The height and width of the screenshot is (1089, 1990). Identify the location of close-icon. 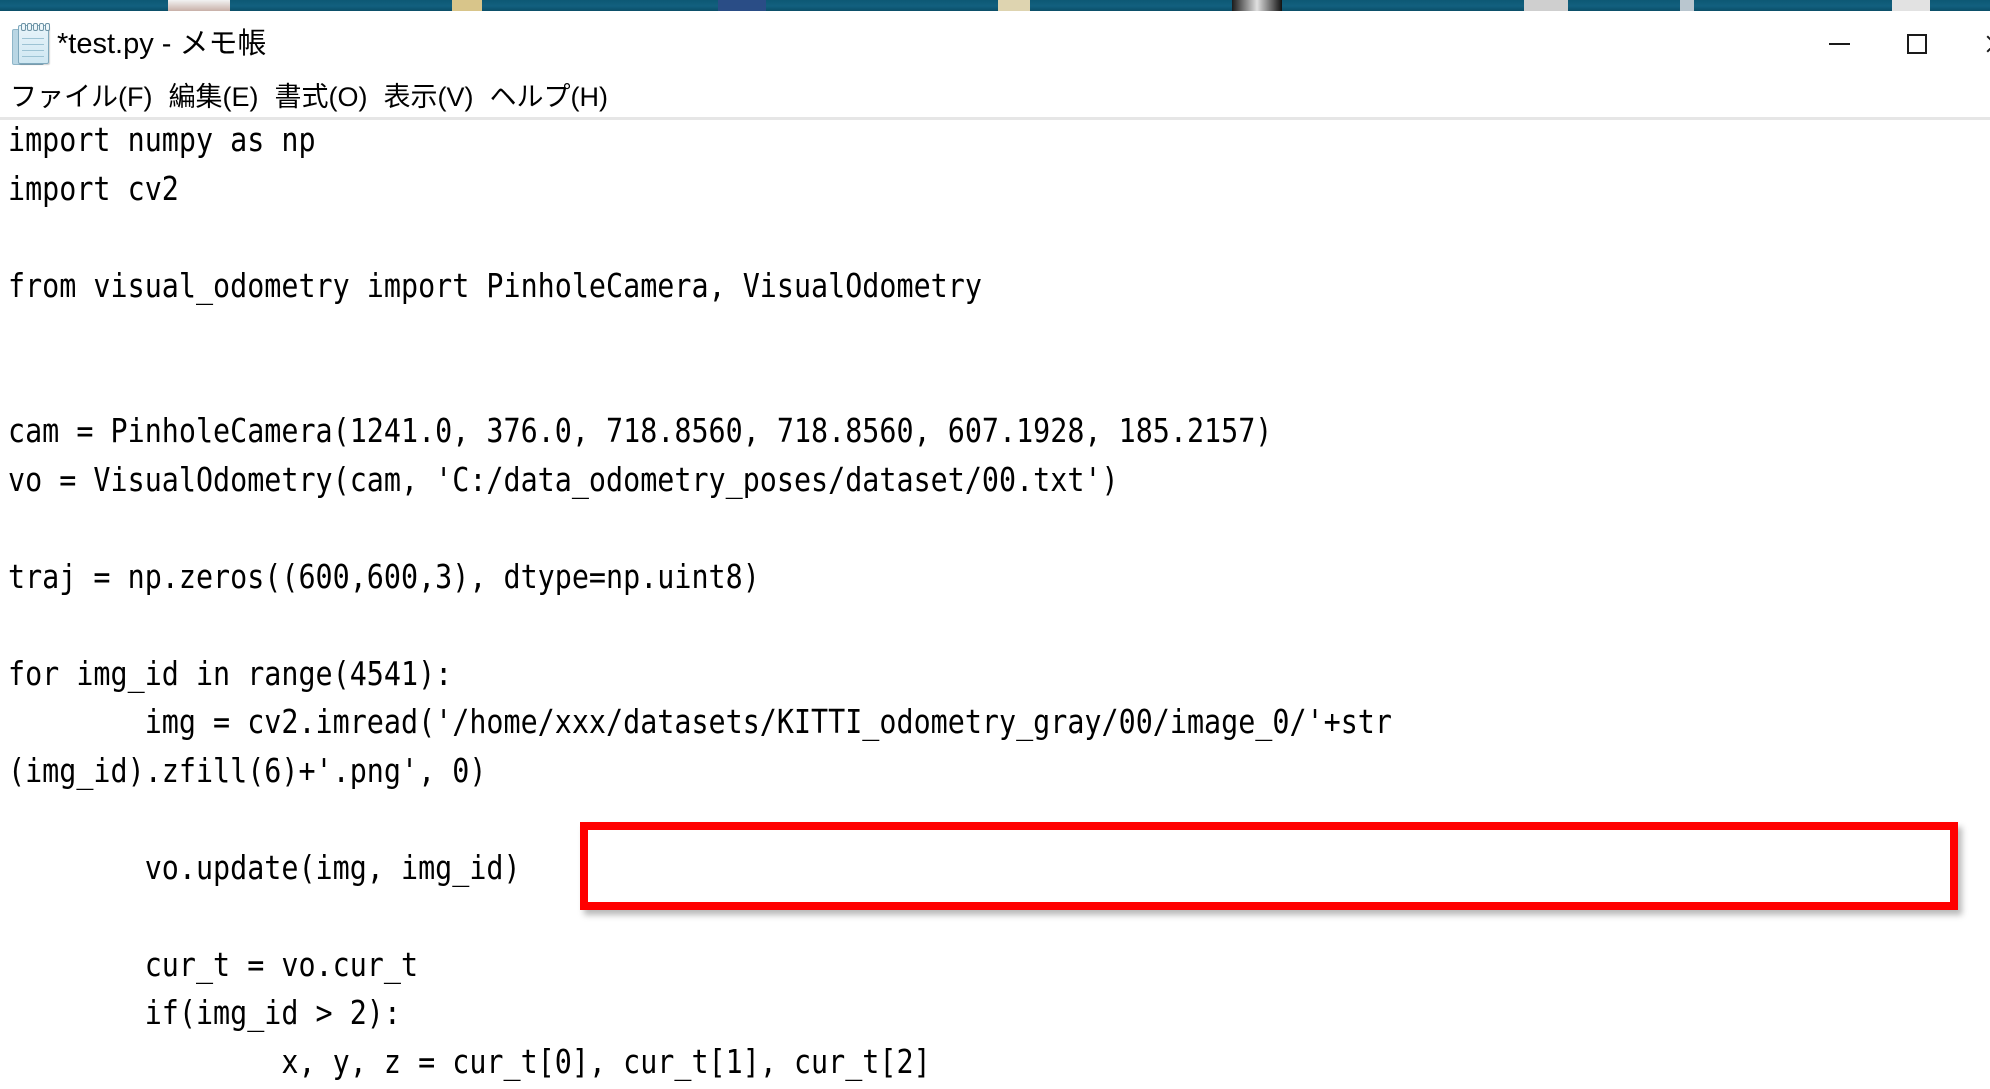
(1987, 44).